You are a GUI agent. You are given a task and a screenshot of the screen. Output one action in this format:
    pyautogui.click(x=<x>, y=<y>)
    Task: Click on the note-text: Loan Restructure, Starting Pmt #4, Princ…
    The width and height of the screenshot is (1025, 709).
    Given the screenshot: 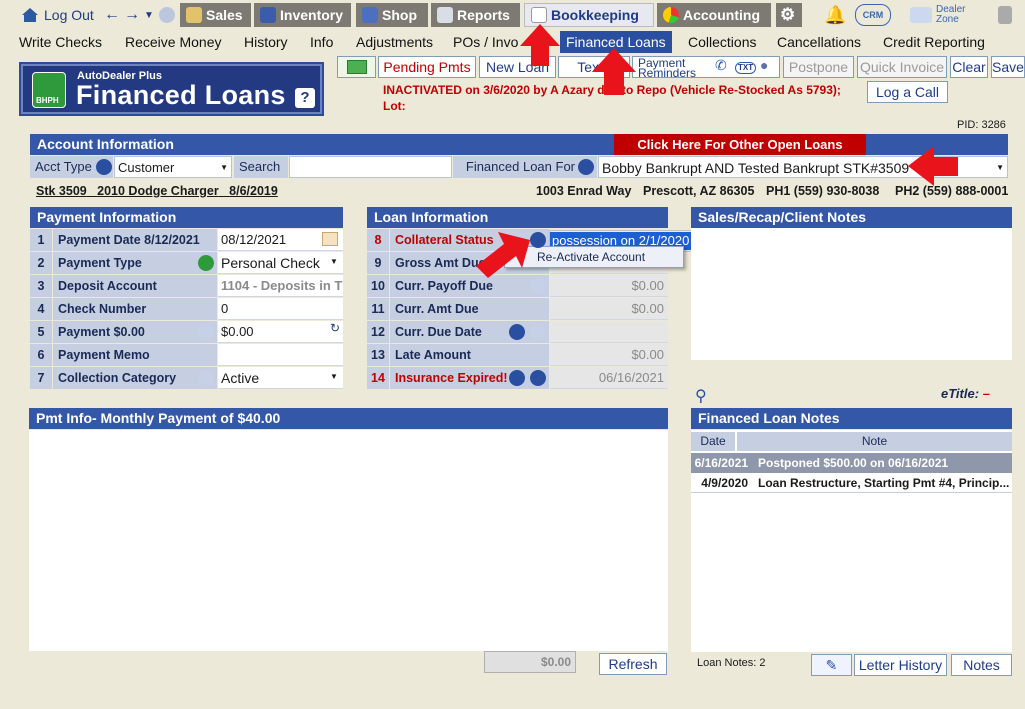 What is the action you would take?
    pyautogui.click(x=884, y=483)
    